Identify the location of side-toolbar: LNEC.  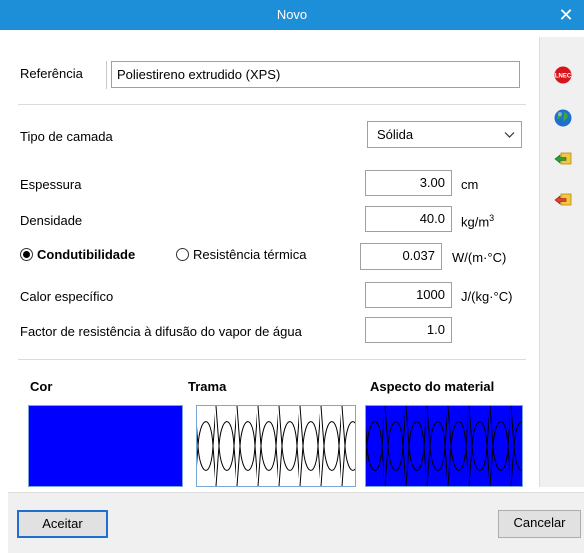
(561, 262).